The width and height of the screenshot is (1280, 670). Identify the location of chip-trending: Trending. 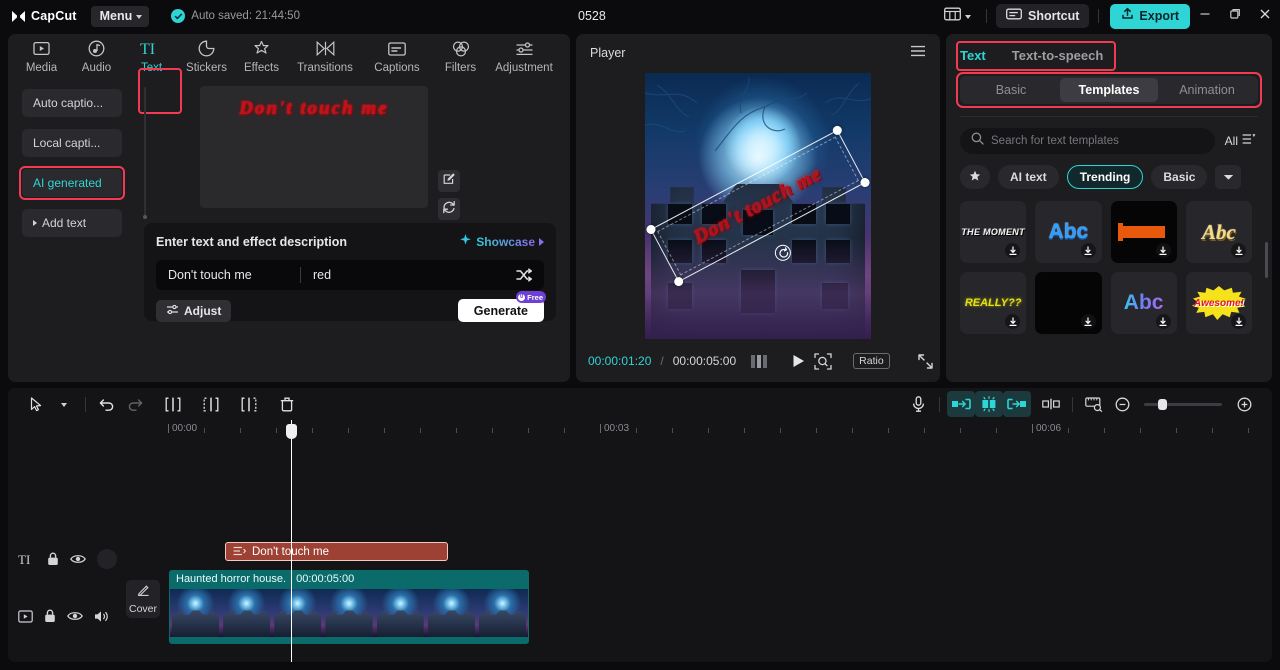
(1105, 177).